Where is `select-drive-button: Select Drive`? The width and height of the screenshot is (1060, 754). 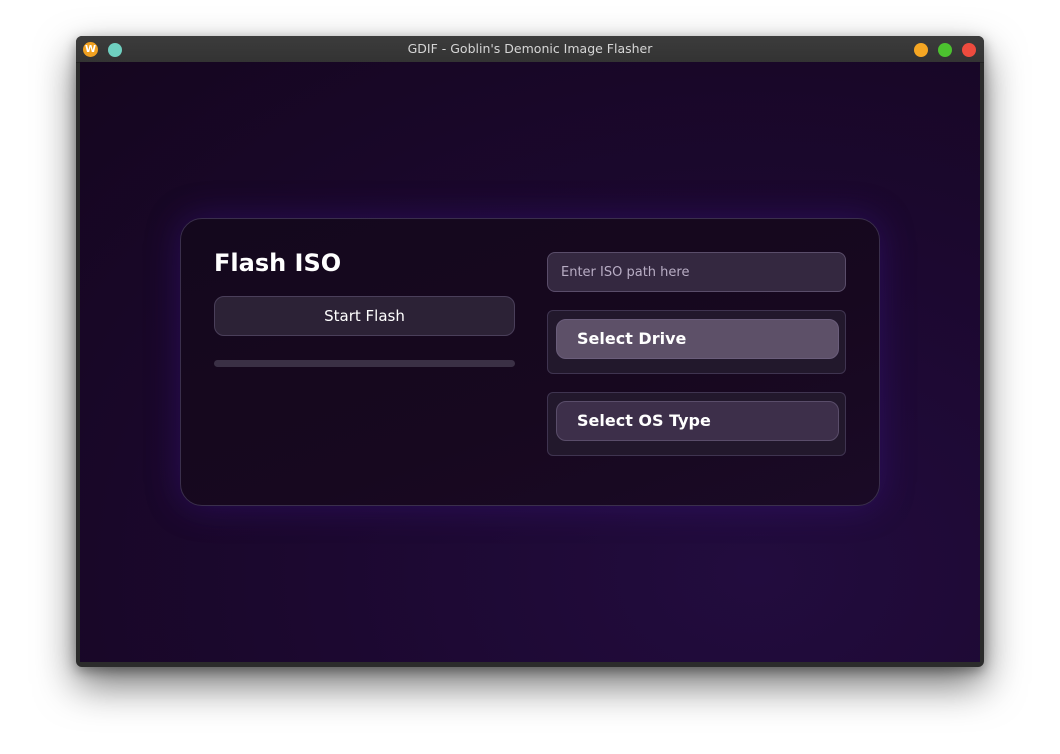
select-drive-button: Select Drive is located at coordinates (697, 339).